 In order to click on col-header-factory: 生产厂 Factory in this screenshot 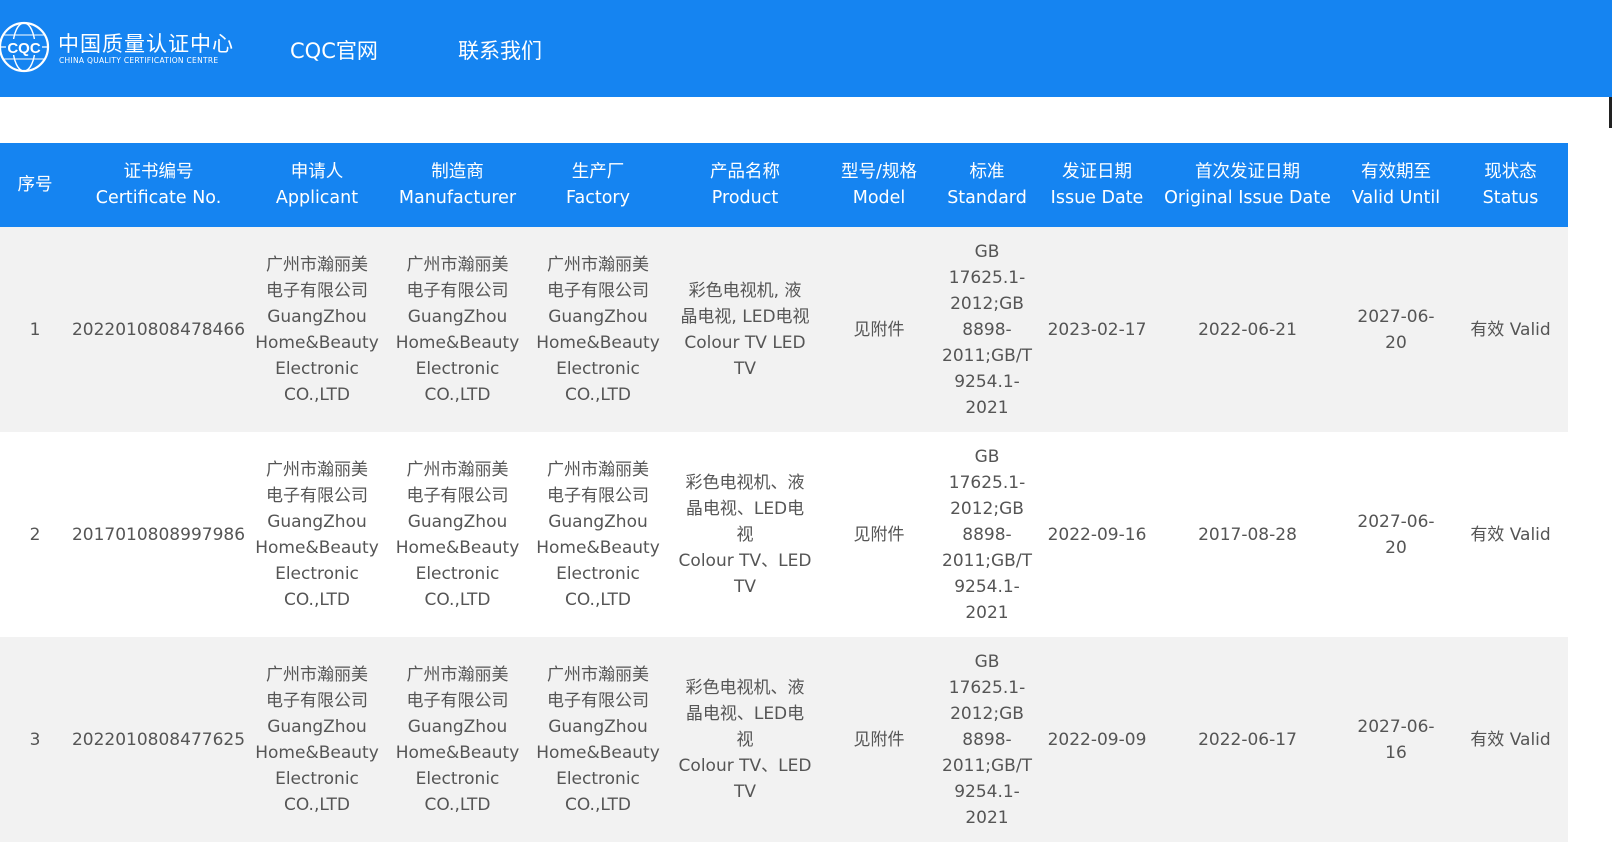, I will do `click(598, 185)`.